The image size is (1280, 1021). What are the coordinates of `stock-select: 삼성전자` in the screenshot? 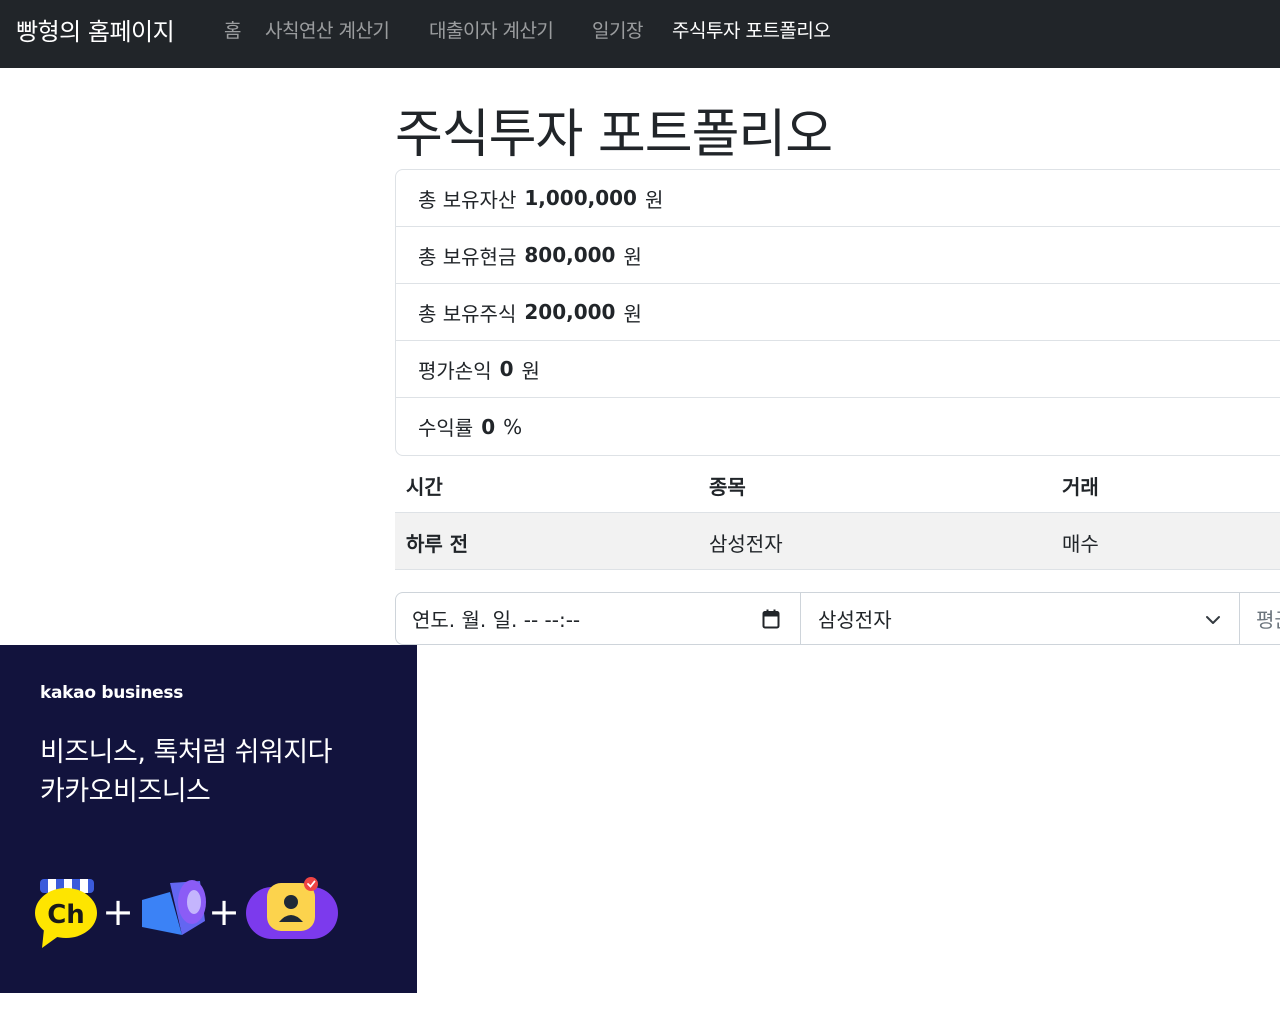 It's located at (1020, 618).